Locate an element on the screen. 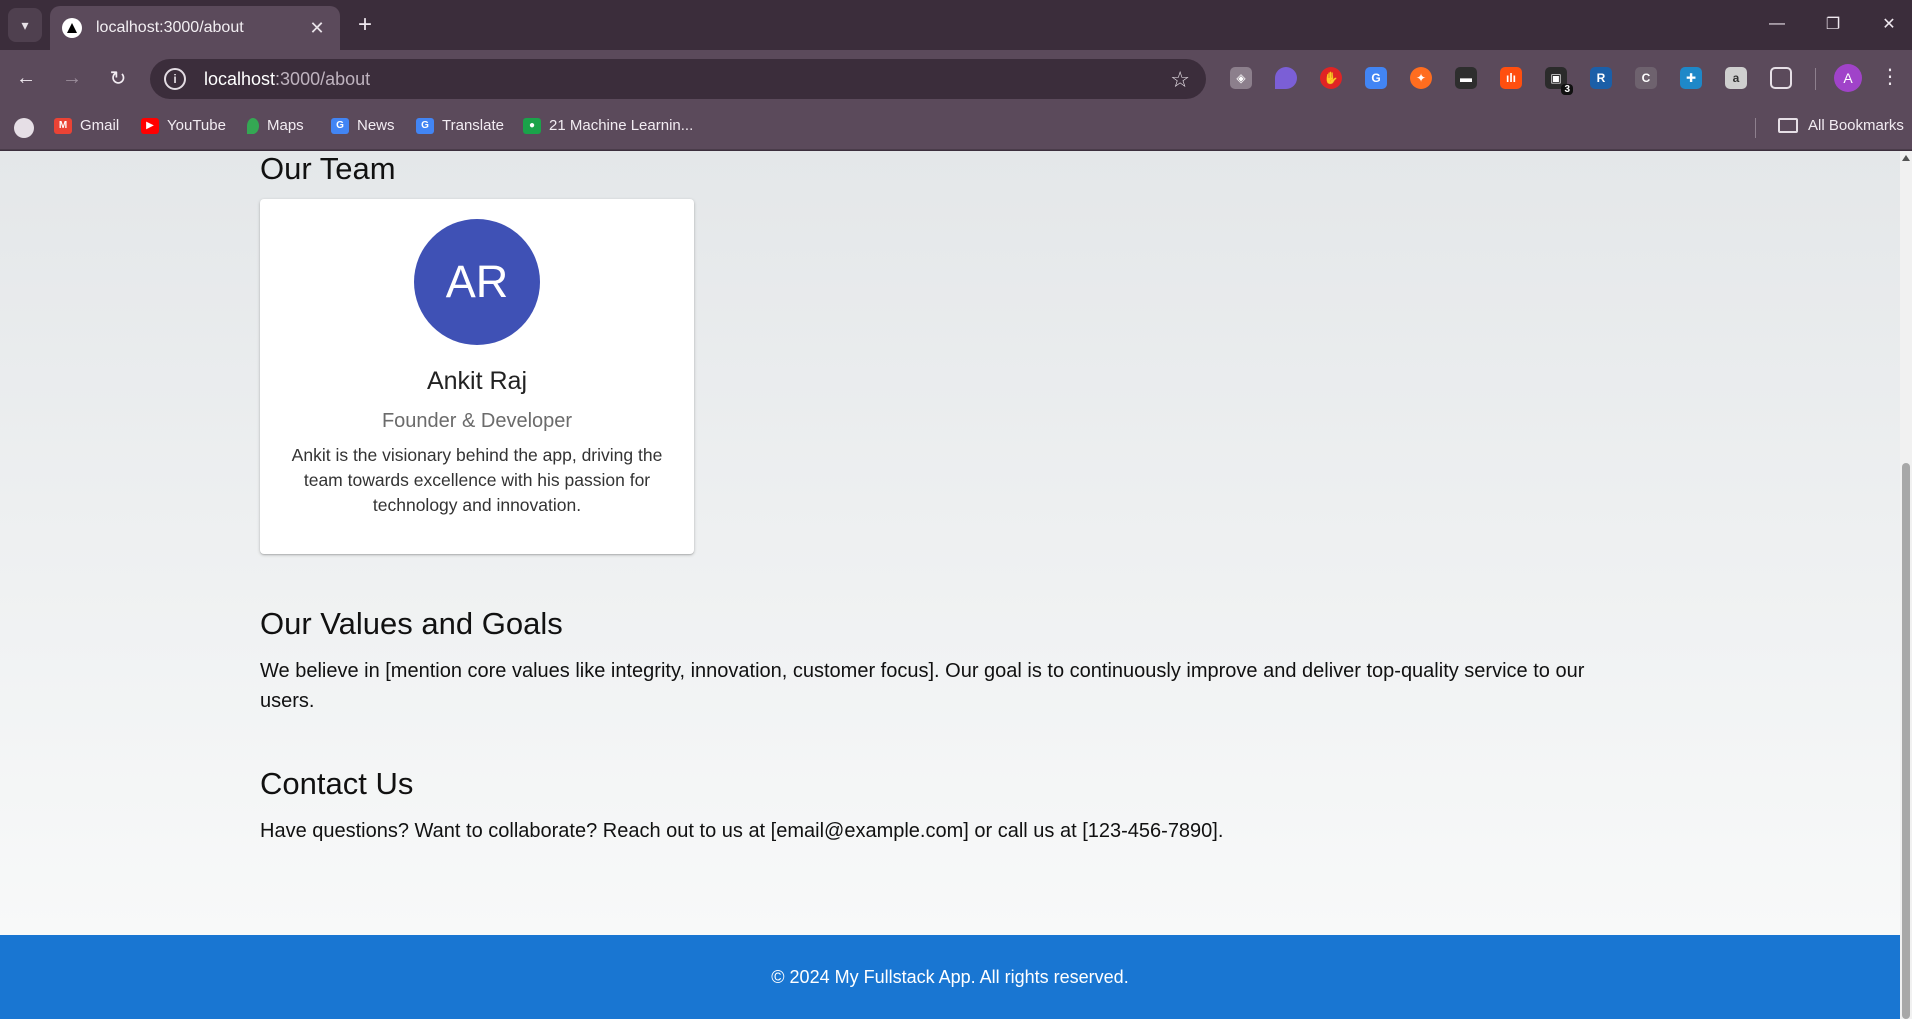 This screenshot has width=1912, height=1019. tab-strip: ▾ localhost:3000/about ✕ + — ❐ ✕ is located at coordinates (956, 25).